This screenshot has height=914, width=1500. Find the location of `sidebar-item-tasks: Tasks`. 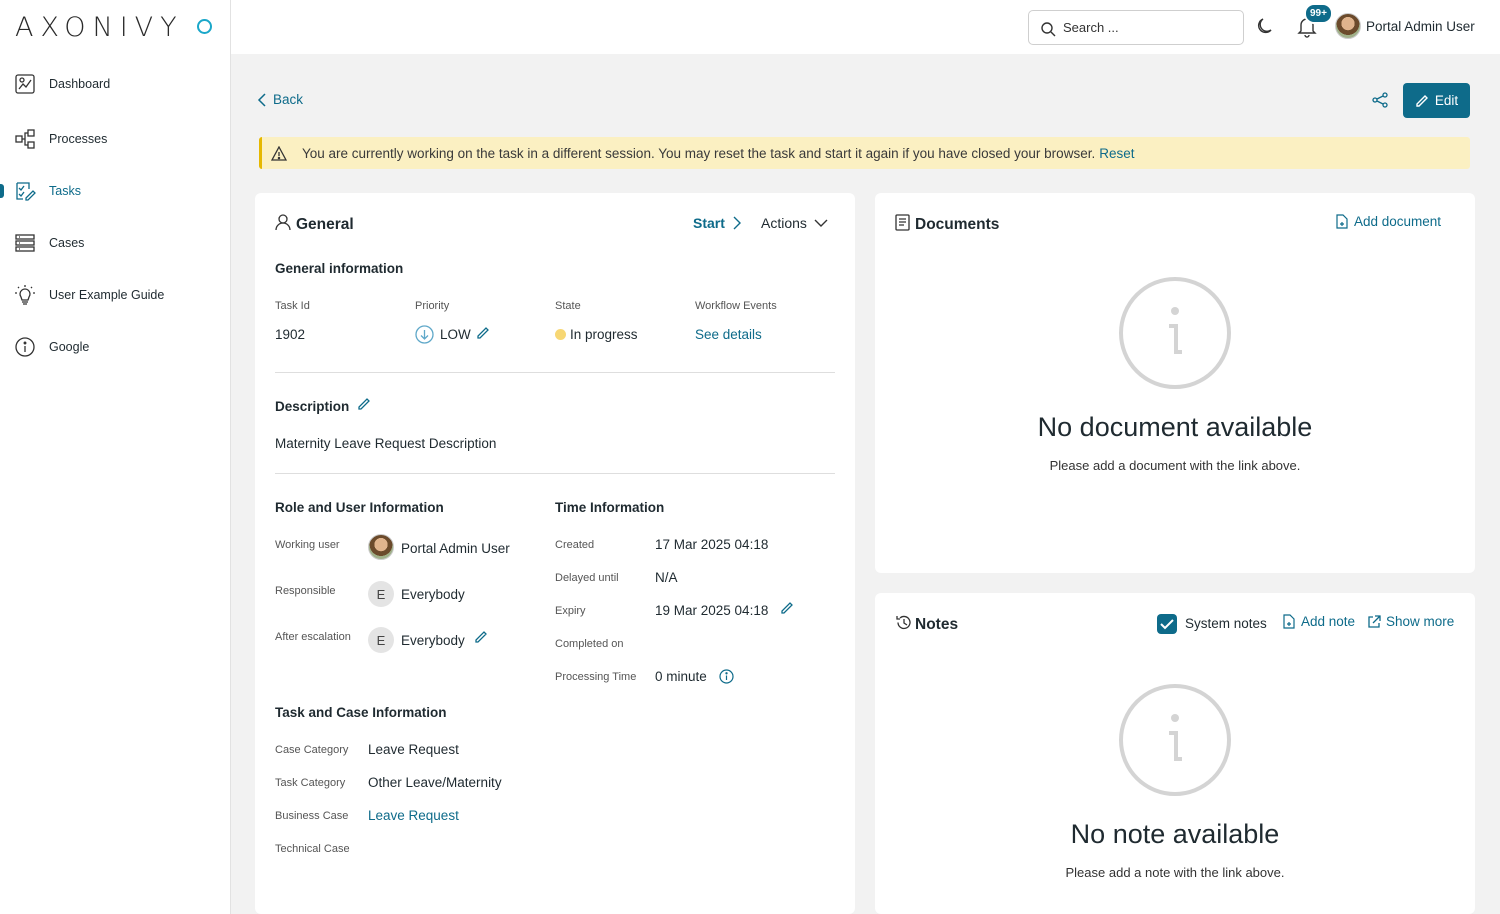

sidebar-item-tasks: Tasks is located at coordinates (115, 191).